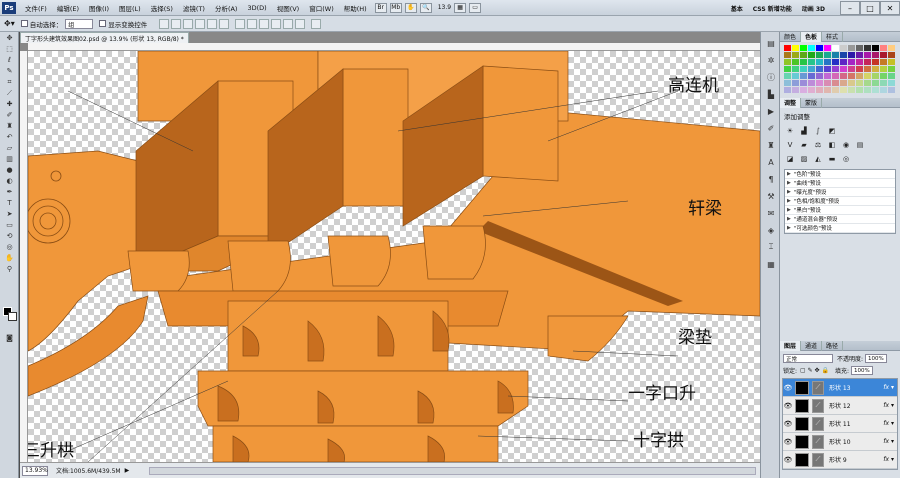  I want to click on menu-select: 选择(S), so click(162, 8).